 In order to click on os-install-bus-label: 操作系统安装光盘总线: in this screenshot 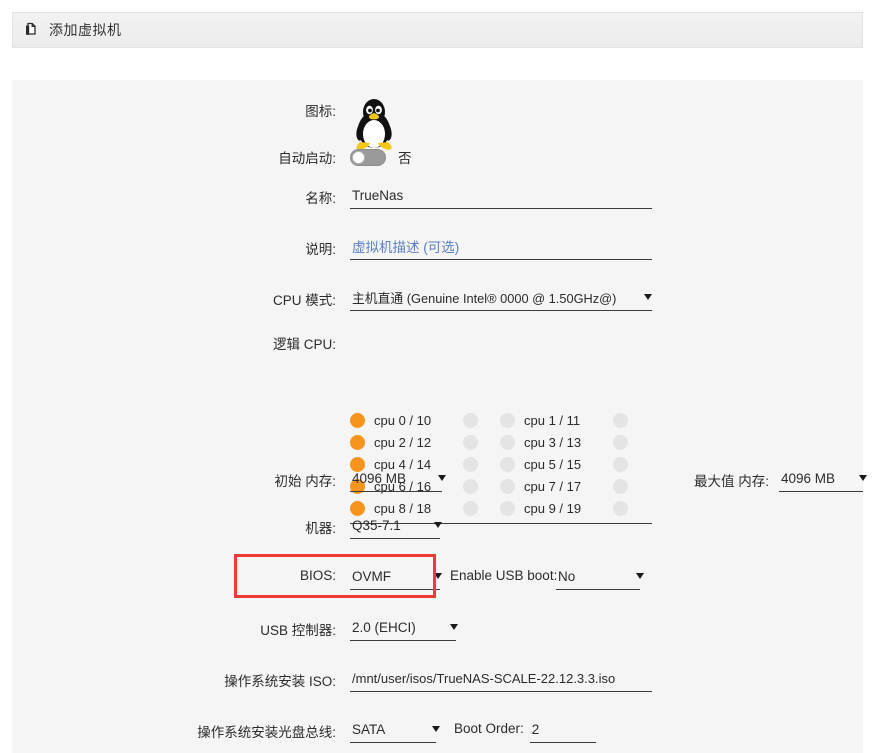, I will do `click(266, 732)`.